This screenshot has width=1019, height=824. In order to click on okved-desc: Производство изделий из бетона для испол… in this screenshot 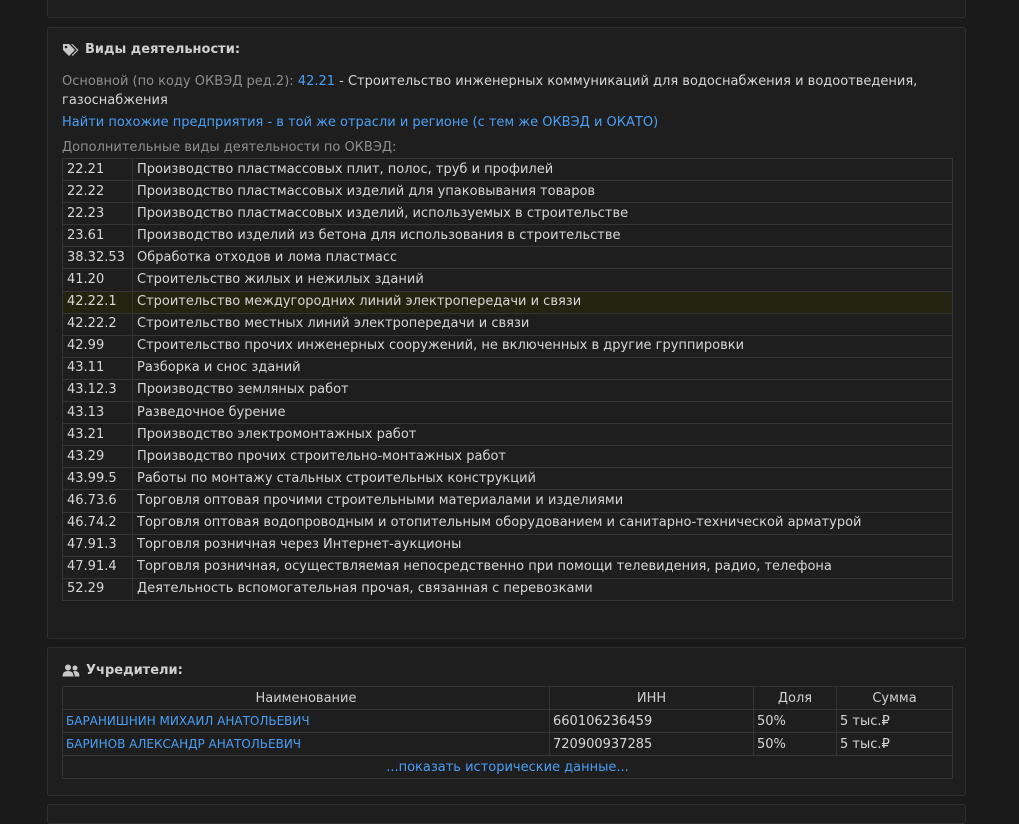, I will do `click(542, 236)`.